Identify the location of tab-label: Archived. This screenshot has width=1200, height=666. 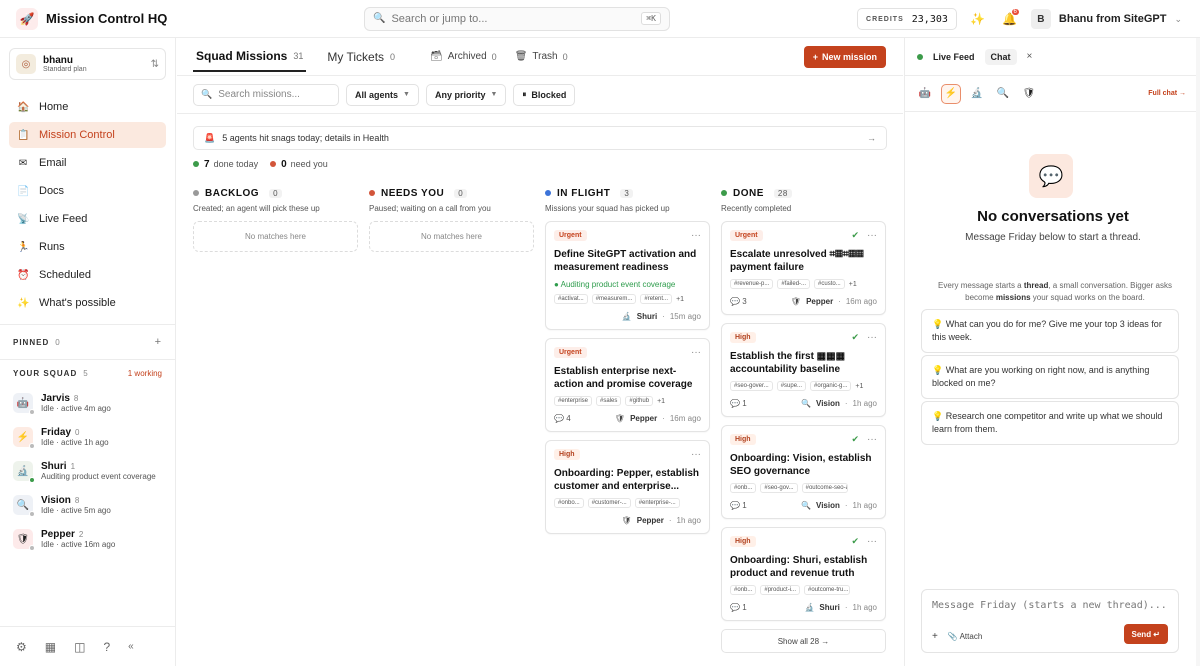
(467, 56).